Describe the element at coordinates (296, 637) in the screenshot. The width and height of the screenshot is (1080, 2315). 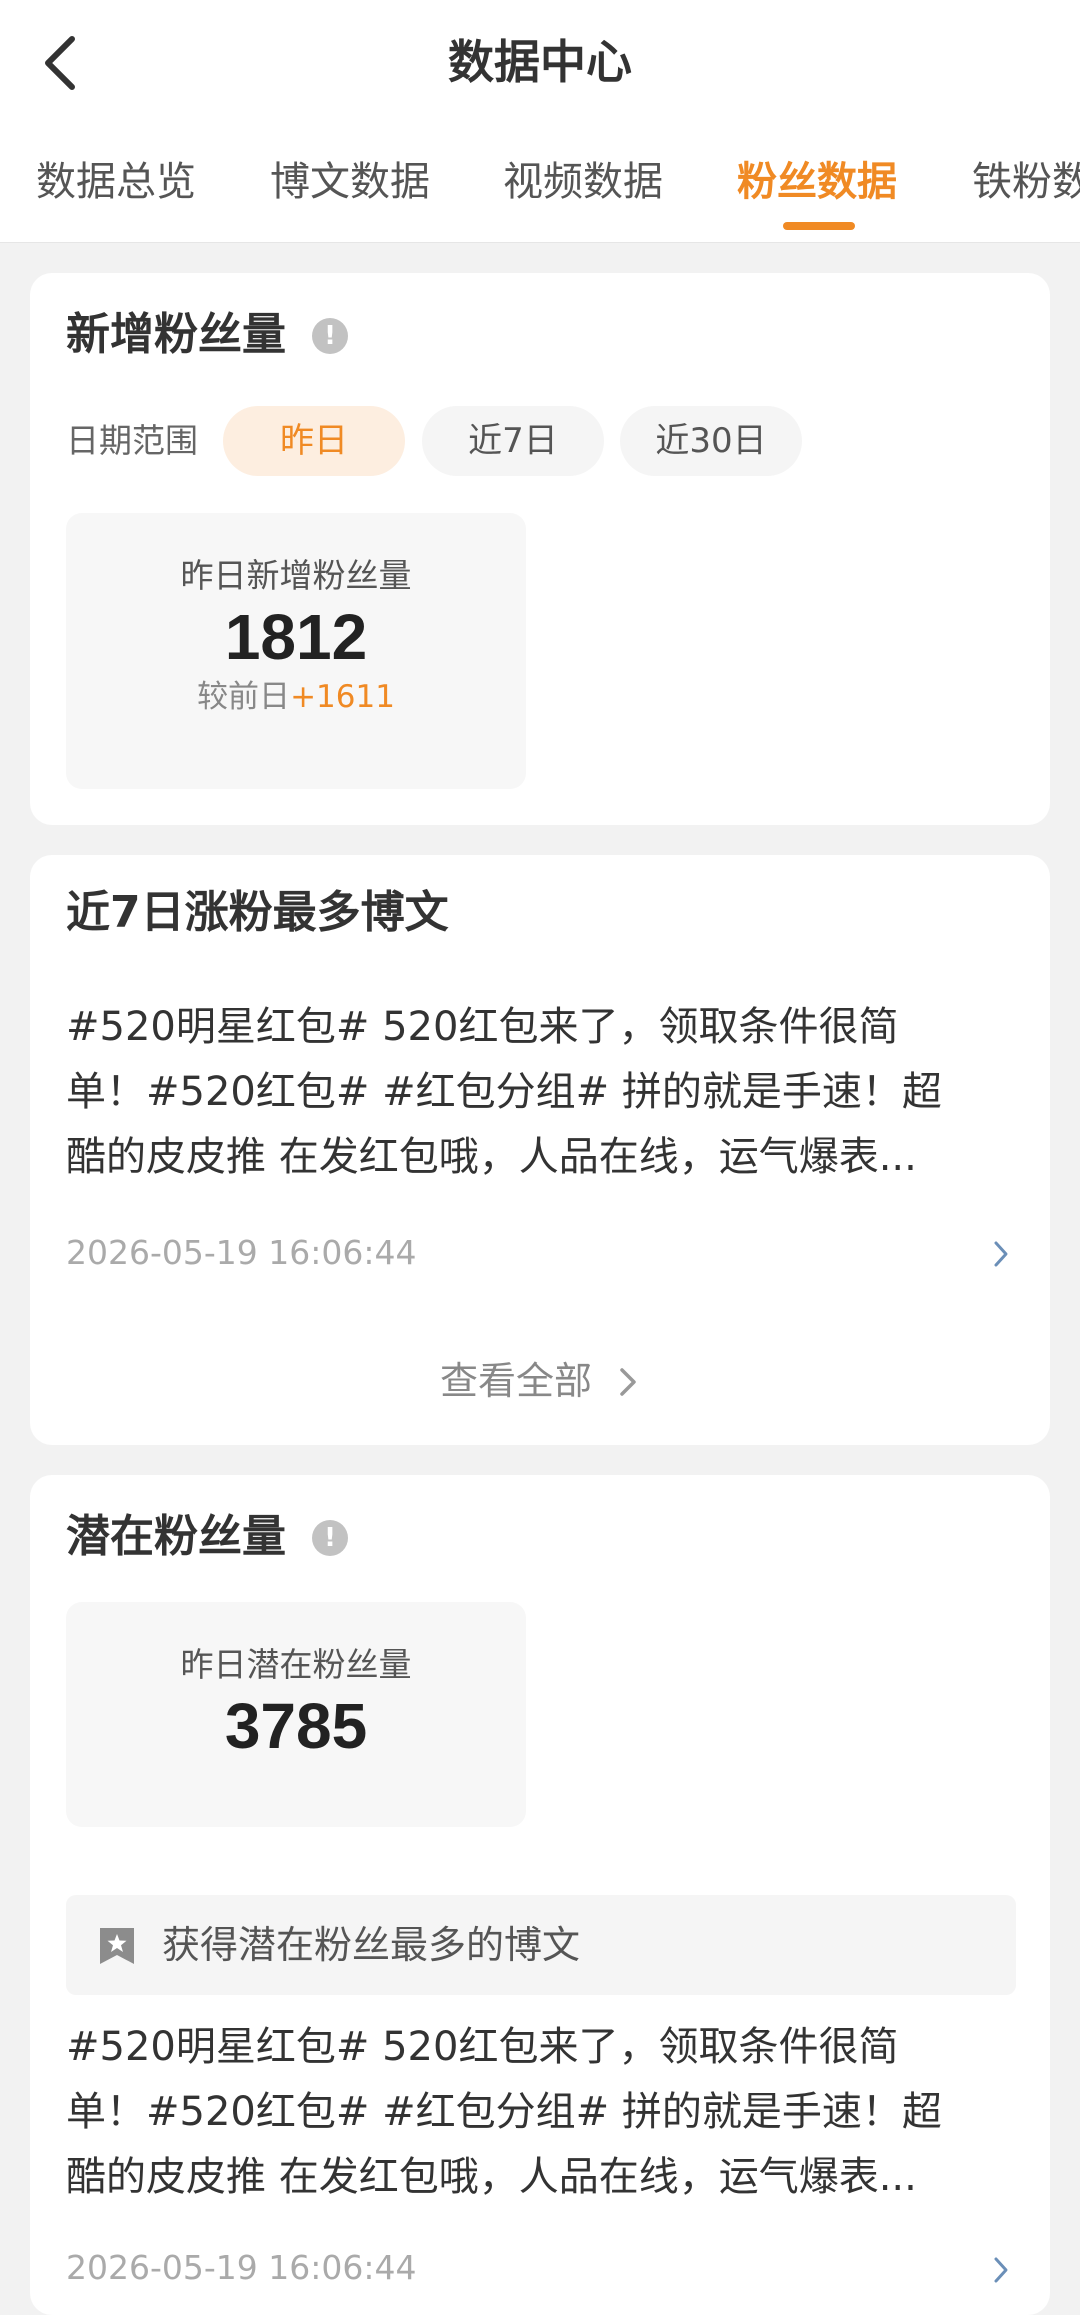
I see `stat-value: 1812` at that location.